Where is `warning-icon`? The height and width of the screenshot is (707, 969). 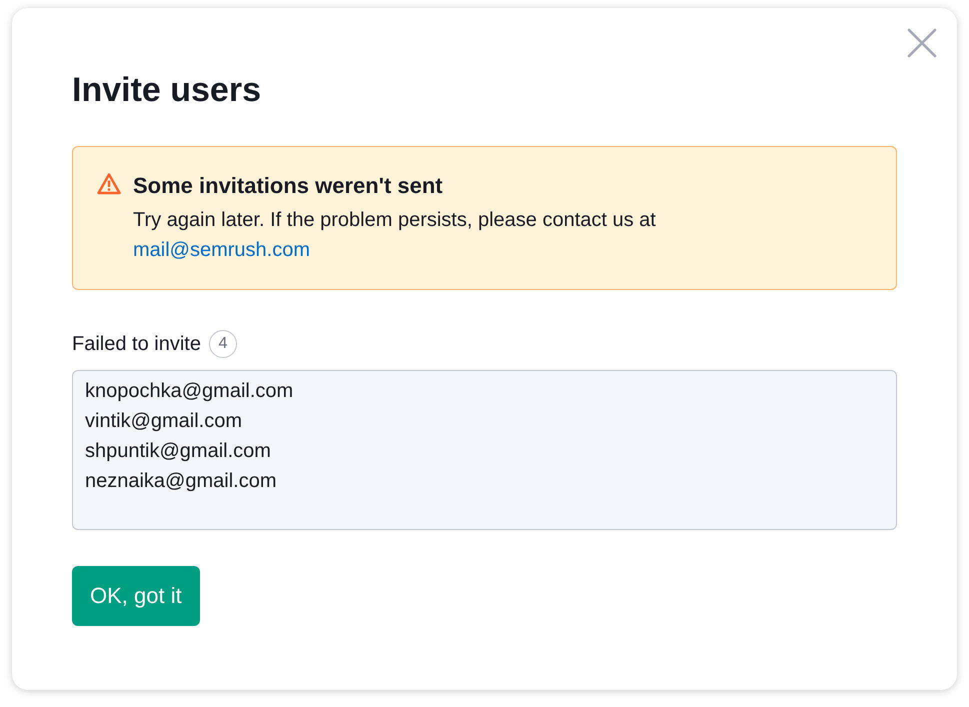
warning-icon is located at coordinates (109, 184).